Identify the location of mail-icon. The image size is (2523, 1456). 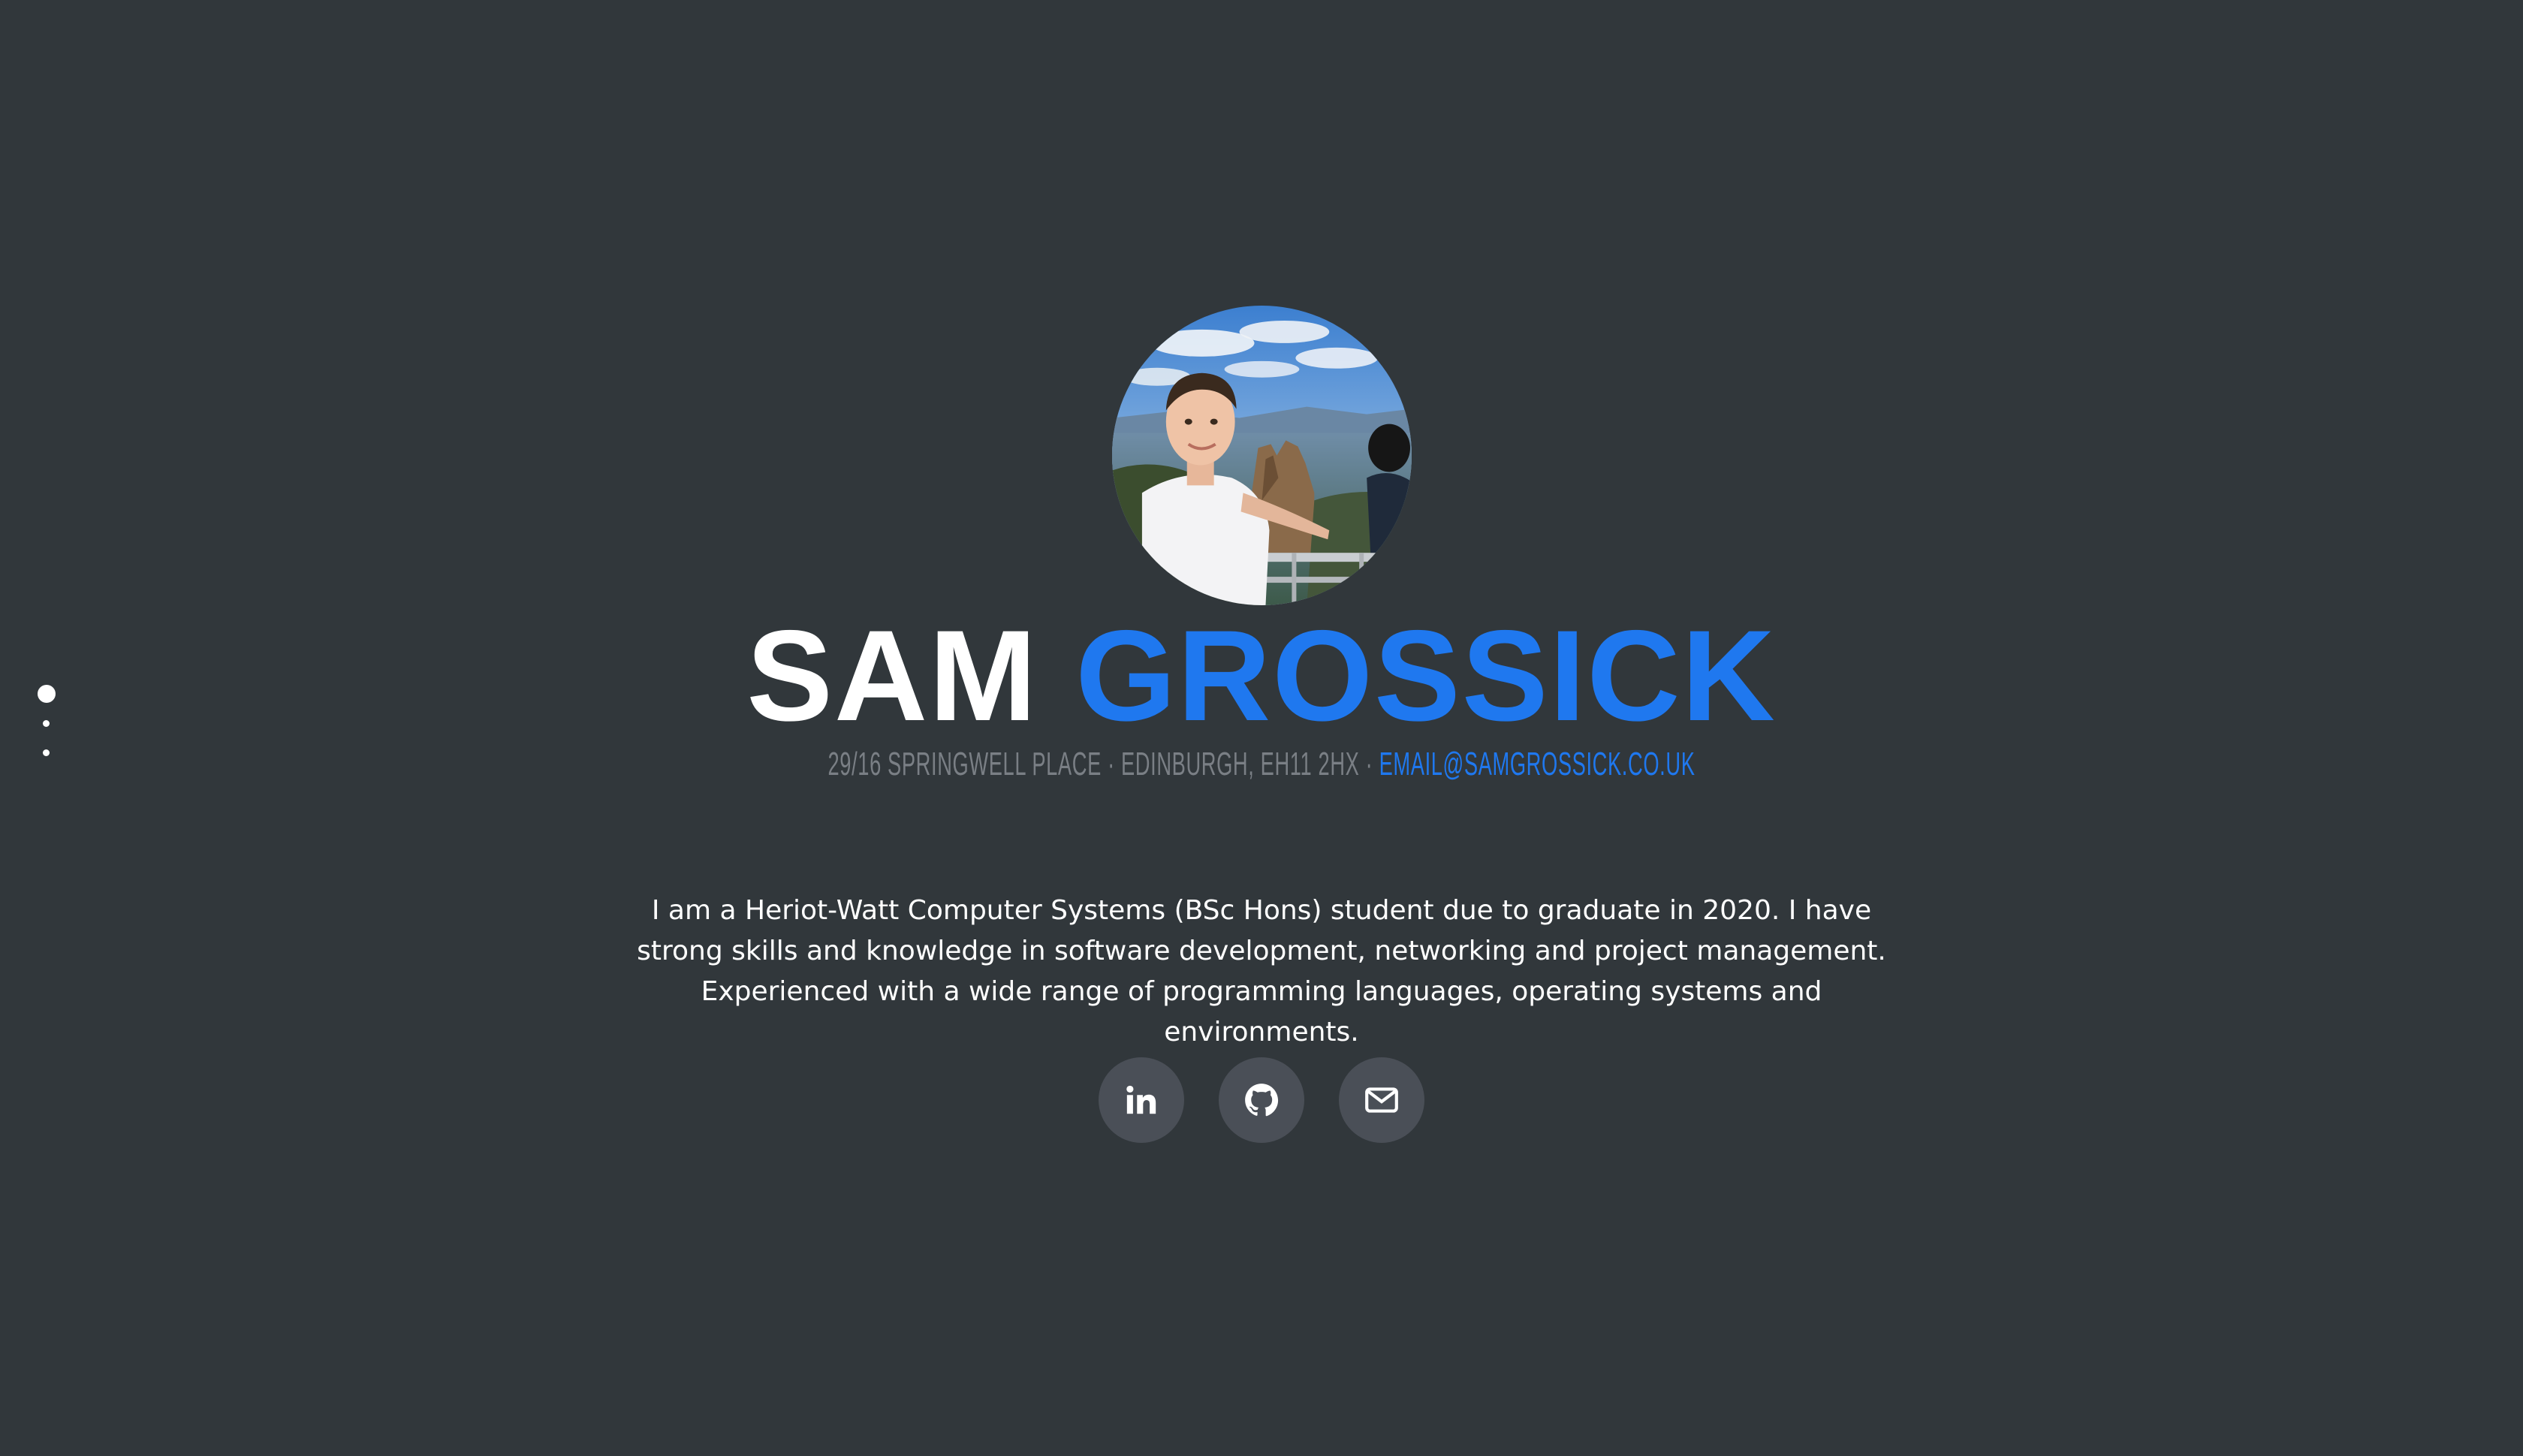
(1381, 1100).